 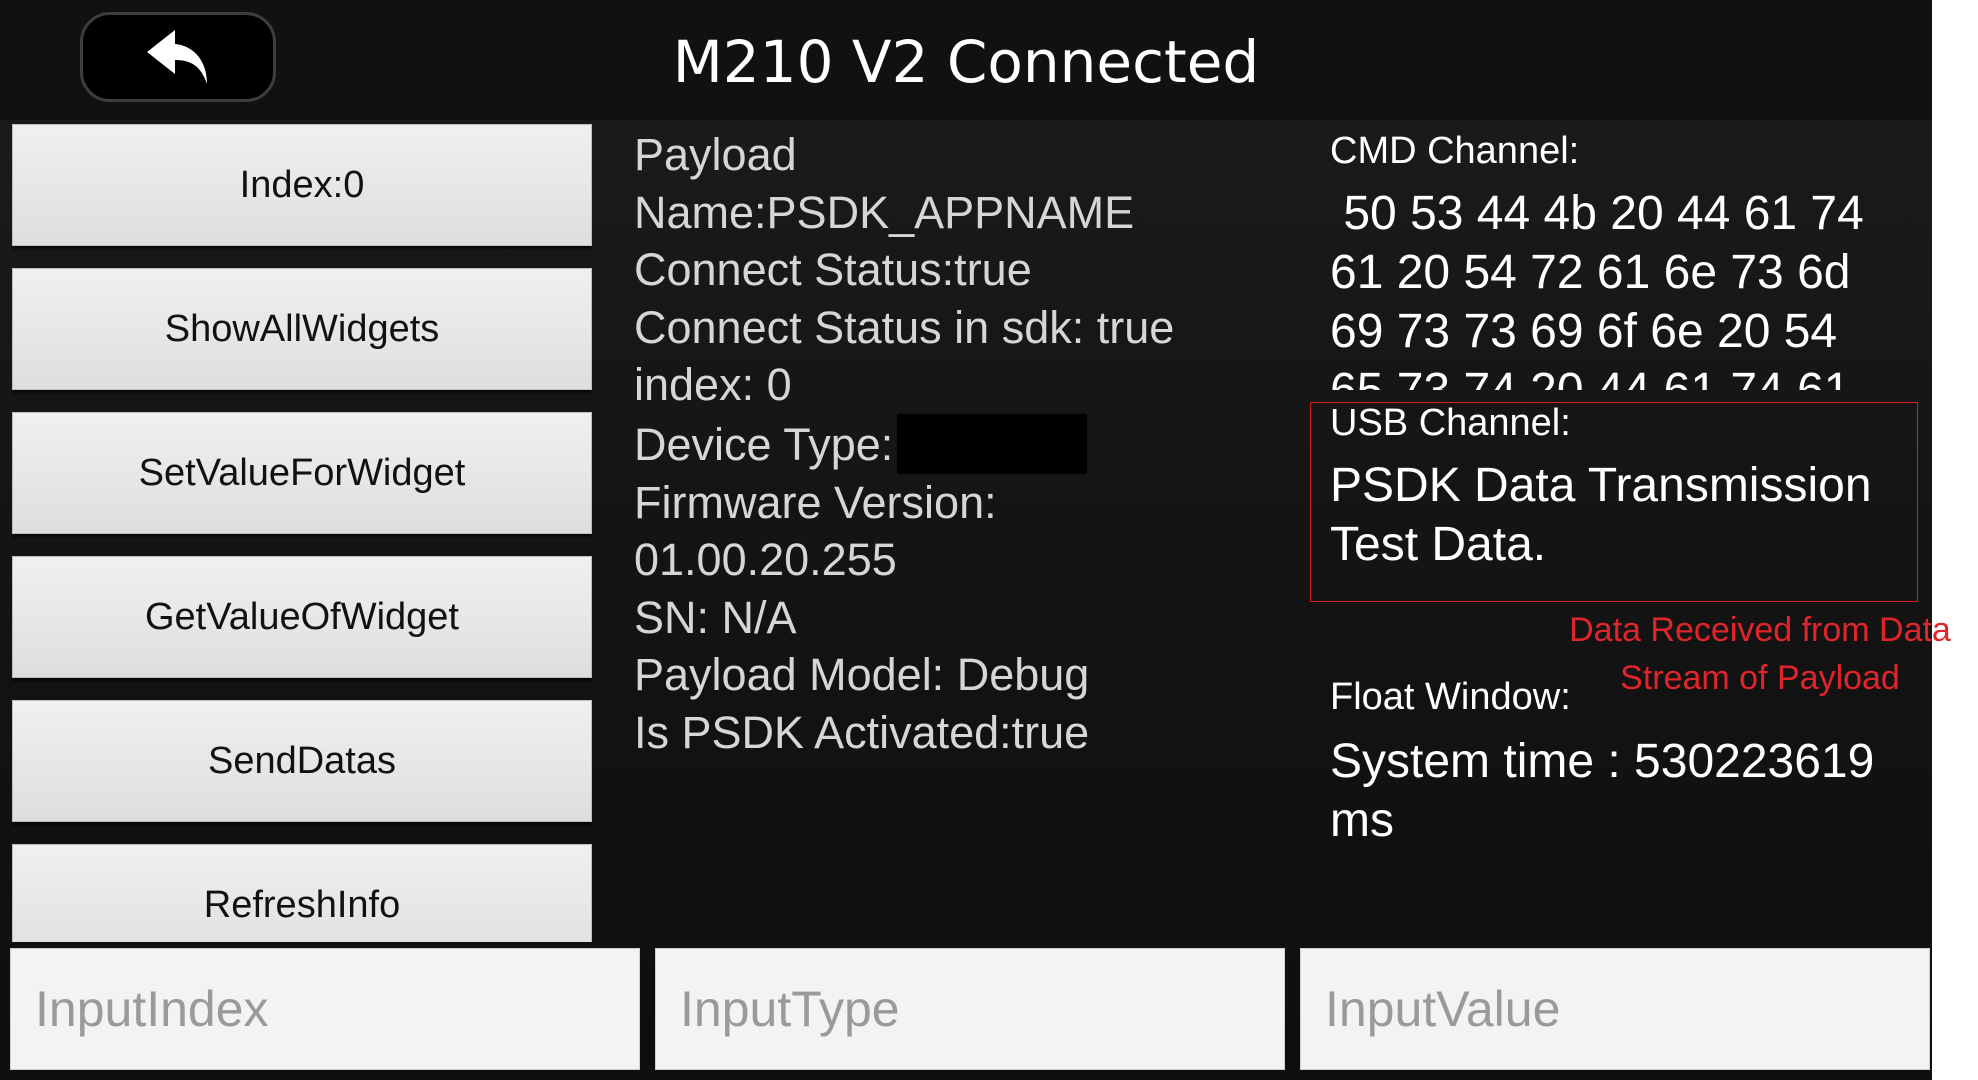 What do you see at coordinates (862, 732) in the screenshot?
I see `info-line: Is PSDK Activated:true` at bounding box center [862, 732].